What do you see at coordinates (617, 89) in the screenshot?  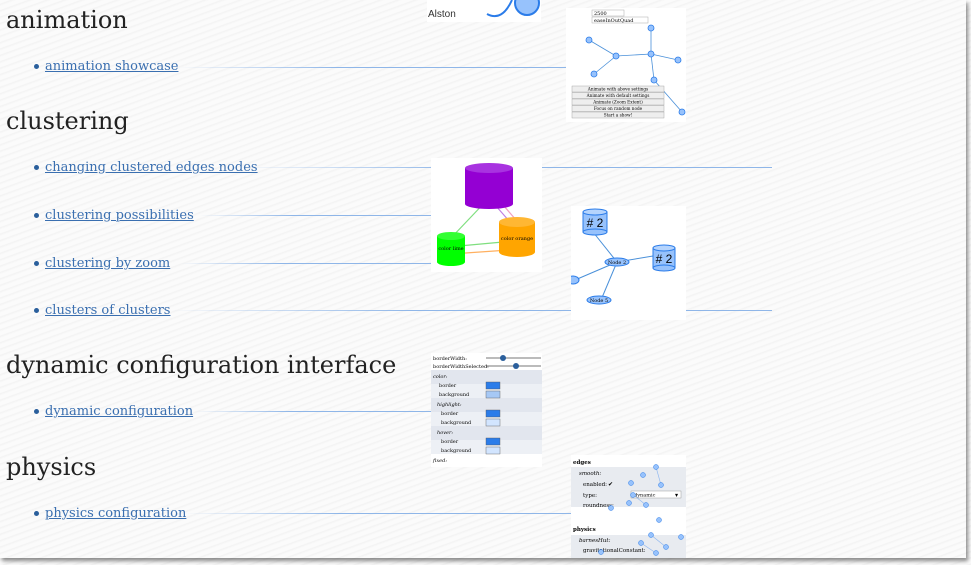 I see `animate-settings-button: Animate with above settings` at bounding box center [617, 89].